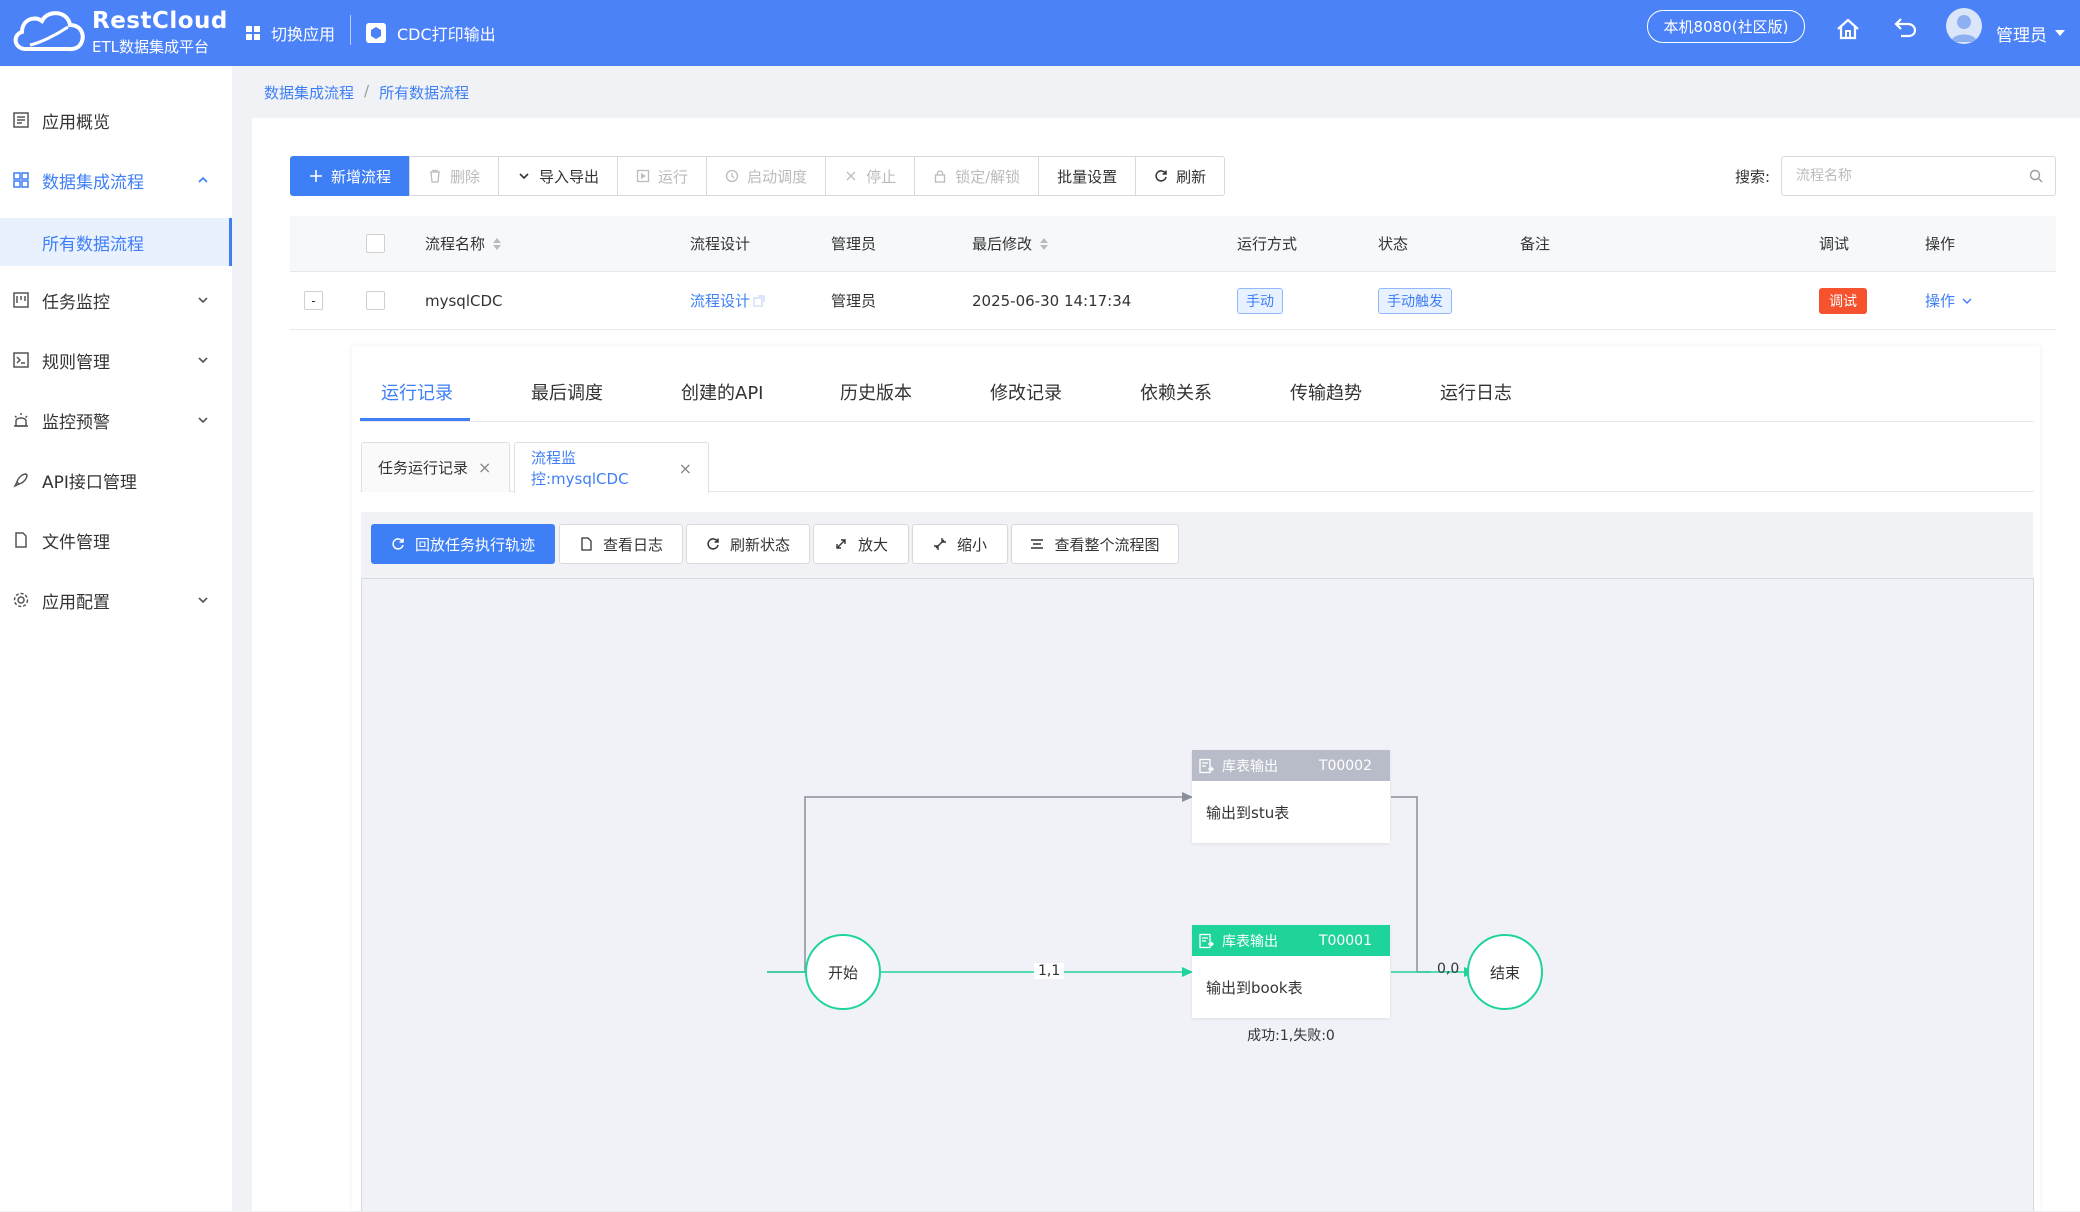 The height and width of the screenshot is (1212, 2080). Describe the element at coordinates (474, 544) in the screenshot. I see `replay-trace-label: 回放任务执行轨迹` at that location.